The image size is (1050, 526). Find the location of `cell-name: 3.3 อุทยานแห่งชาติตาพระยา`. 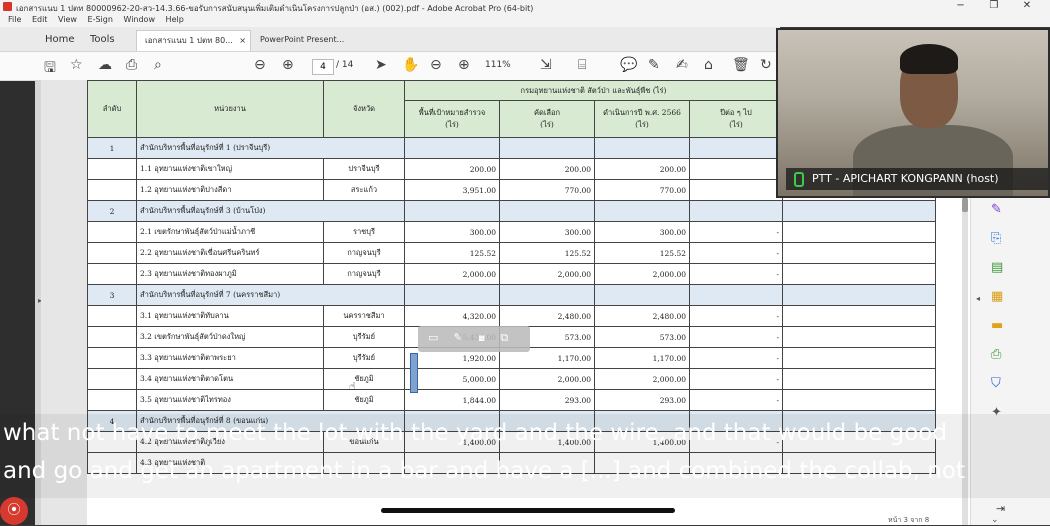

cell-name: 3.3 อุทยานแห่งชาติตาพระยา is located at coordinates (230, 358).